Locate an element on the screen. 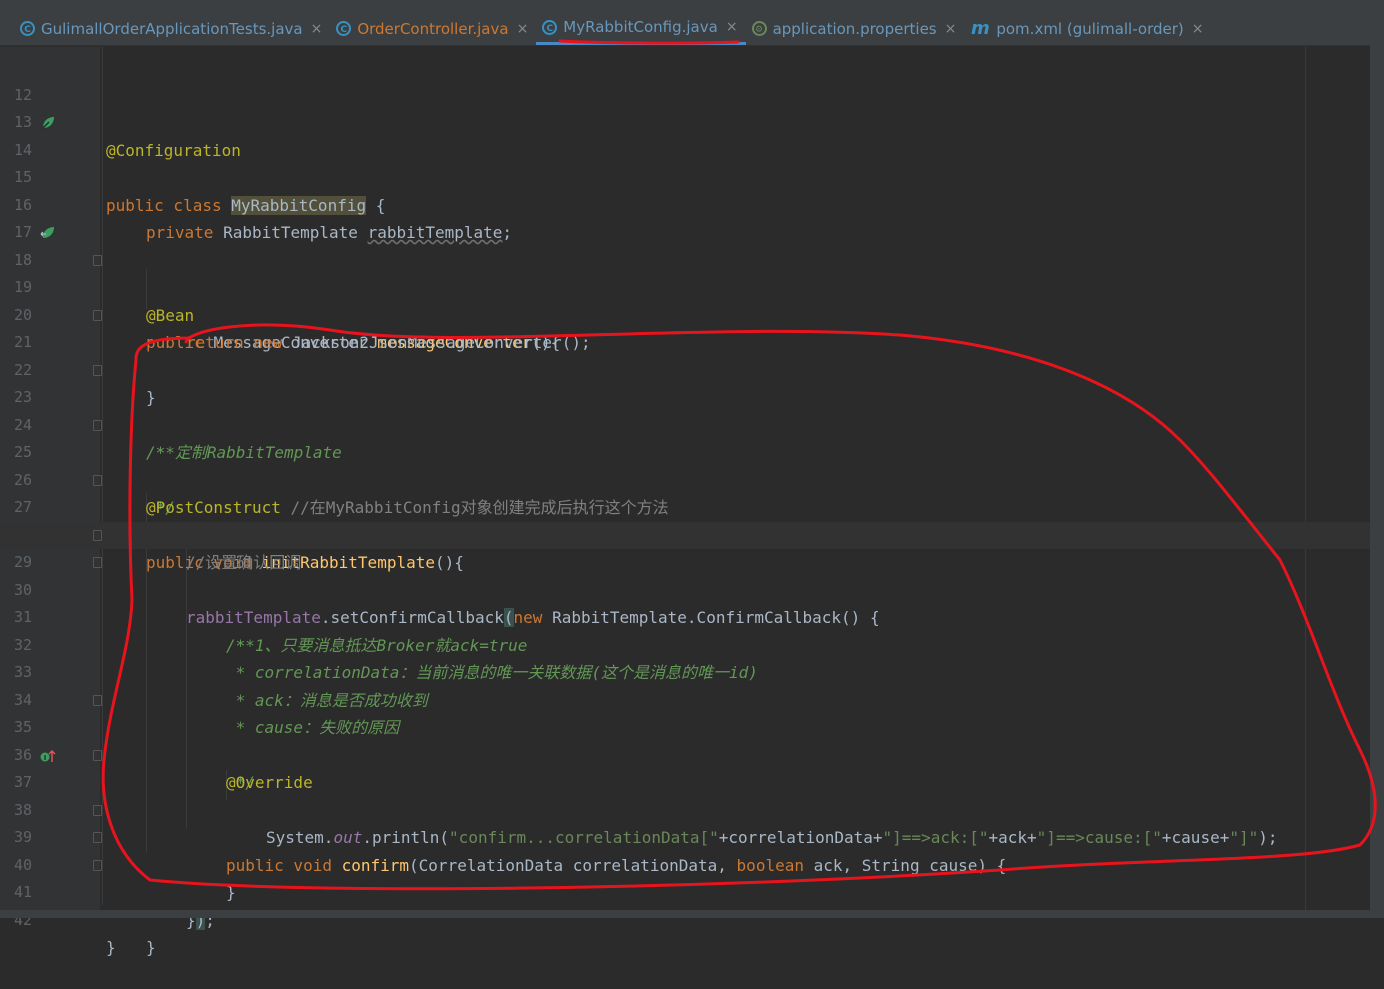 The image size is (1384, 989). code-line: 23 /** is located at coordinates (685, 409).